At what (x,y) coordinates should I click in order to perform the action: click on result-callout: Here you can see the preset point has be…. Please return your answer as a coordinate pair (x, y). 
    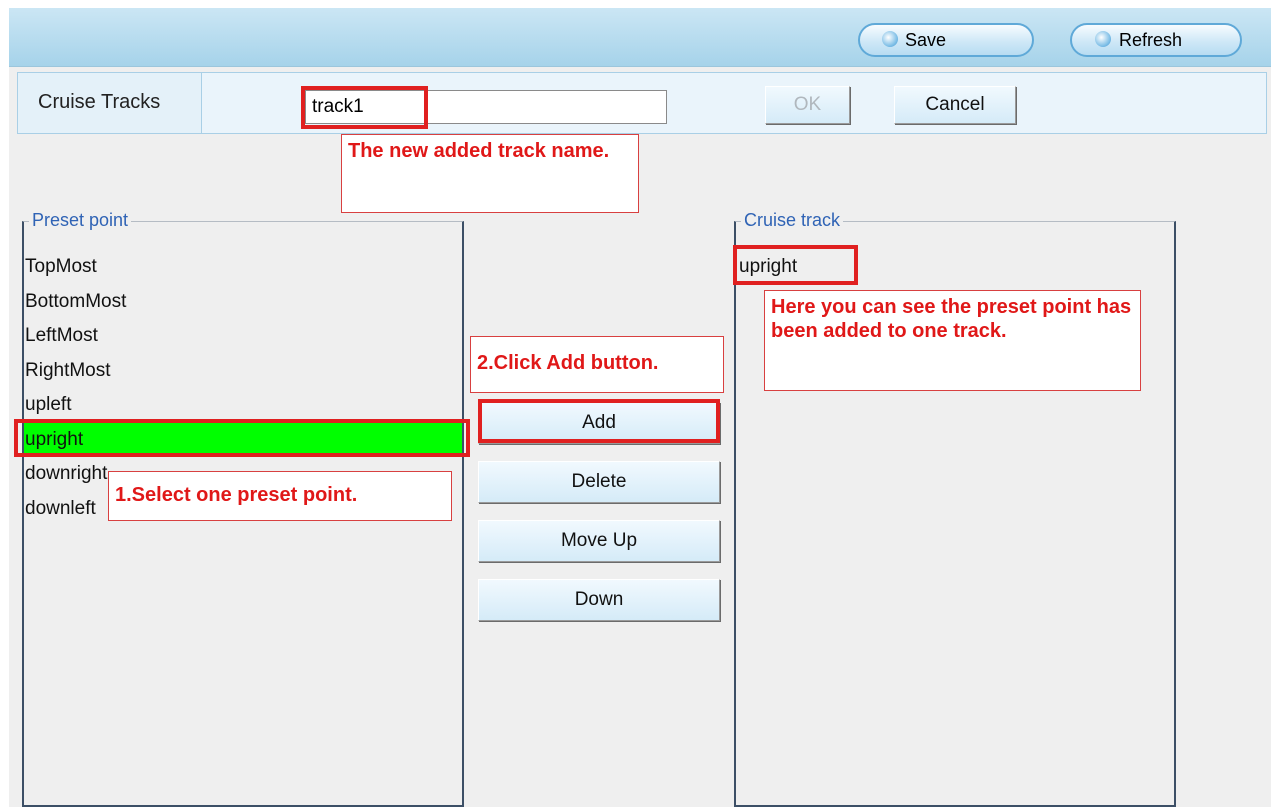
    Looking at the image, I should click on (952, 340).